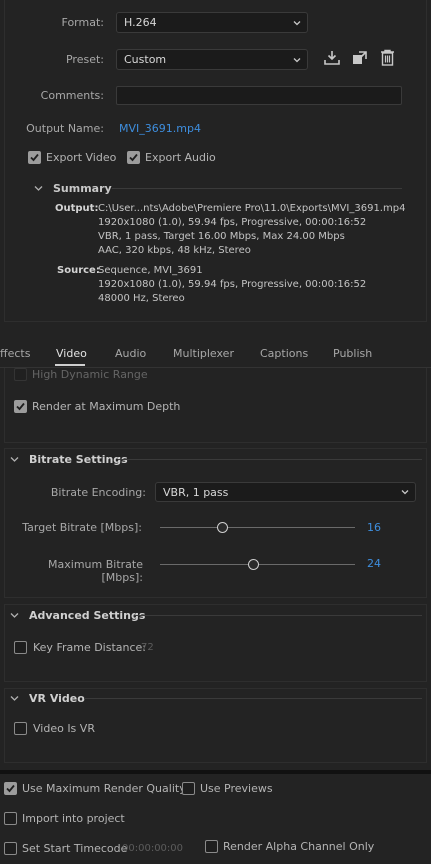  Describe the element at coordinates (236, 788) in the screenshot. I see `use-previews-label: Use Previews` at that location.